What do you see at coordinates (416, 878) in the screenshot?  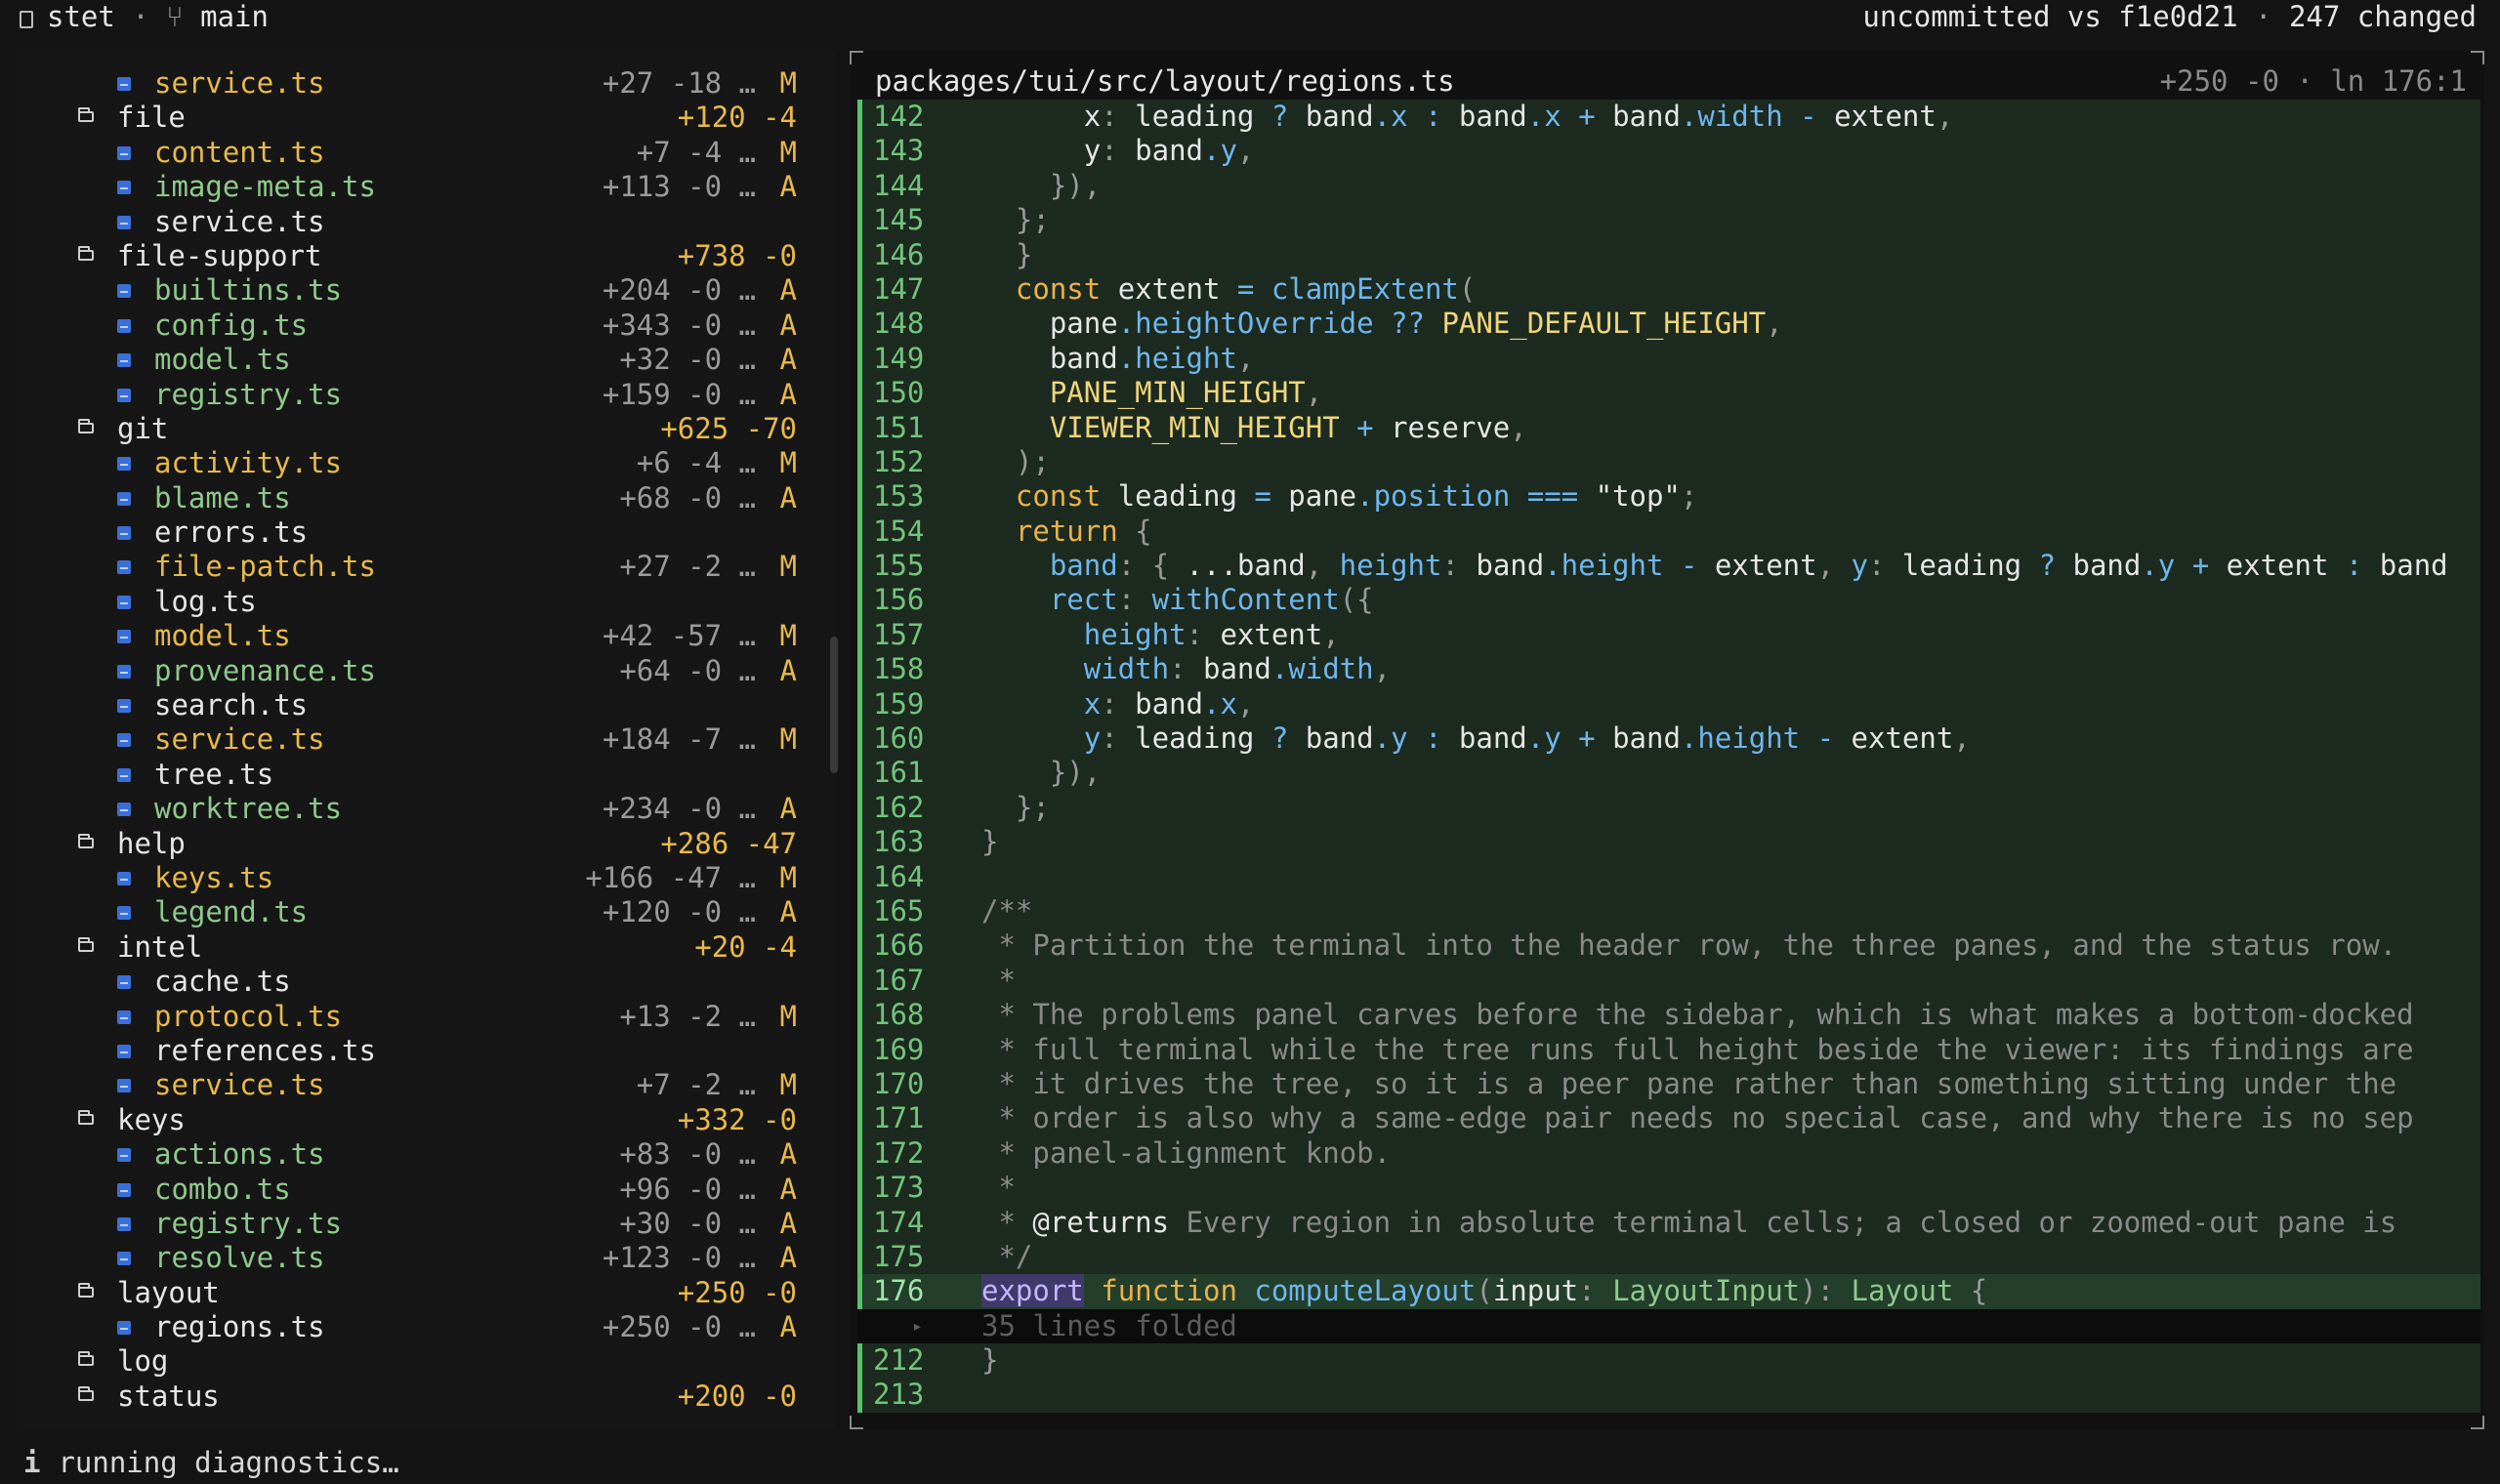 I see `tree-file: keys.ts +166 -47 … M` at bounding box center [416, 878].